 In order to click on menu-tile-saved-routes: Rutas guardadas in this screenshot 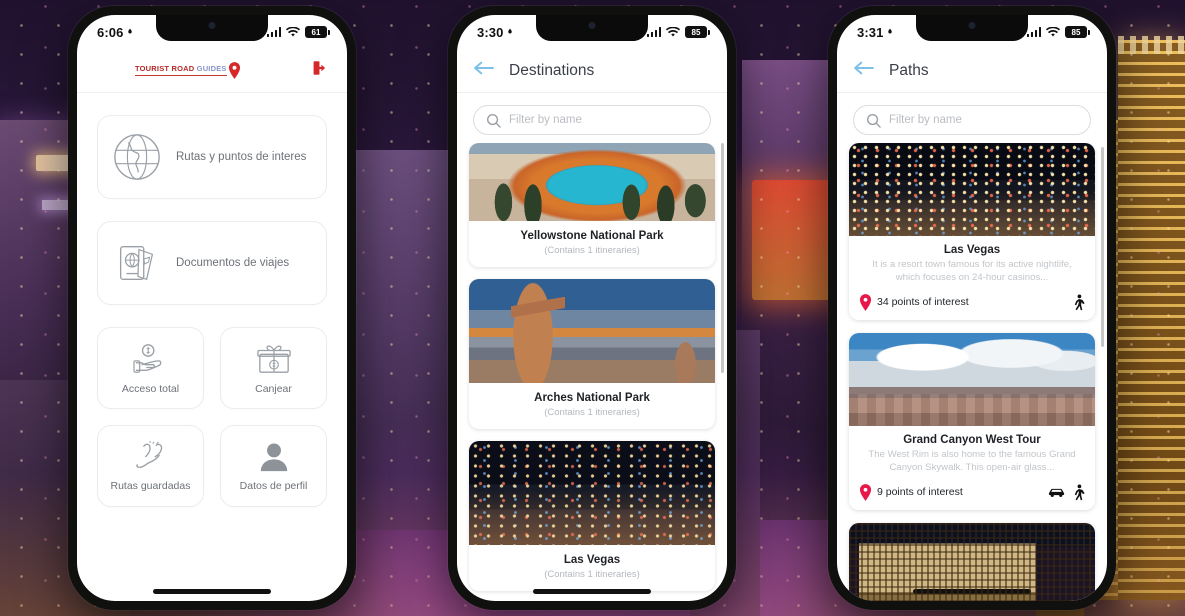, I will do `click(150, 466)`.